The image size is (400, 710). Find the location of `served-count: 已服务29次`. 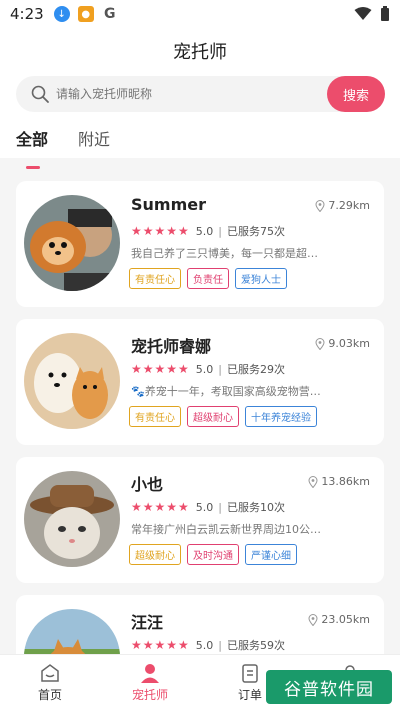

served-count: 已服务29次 is located at coordinates (256, 369).